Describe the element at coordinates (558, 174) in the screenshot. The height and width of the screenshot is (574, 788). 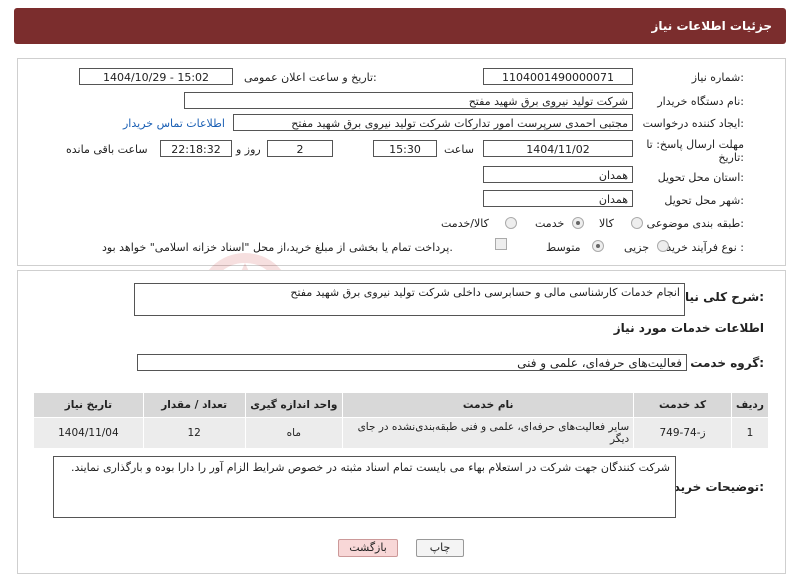
I see `province-field: همدان` at that location.